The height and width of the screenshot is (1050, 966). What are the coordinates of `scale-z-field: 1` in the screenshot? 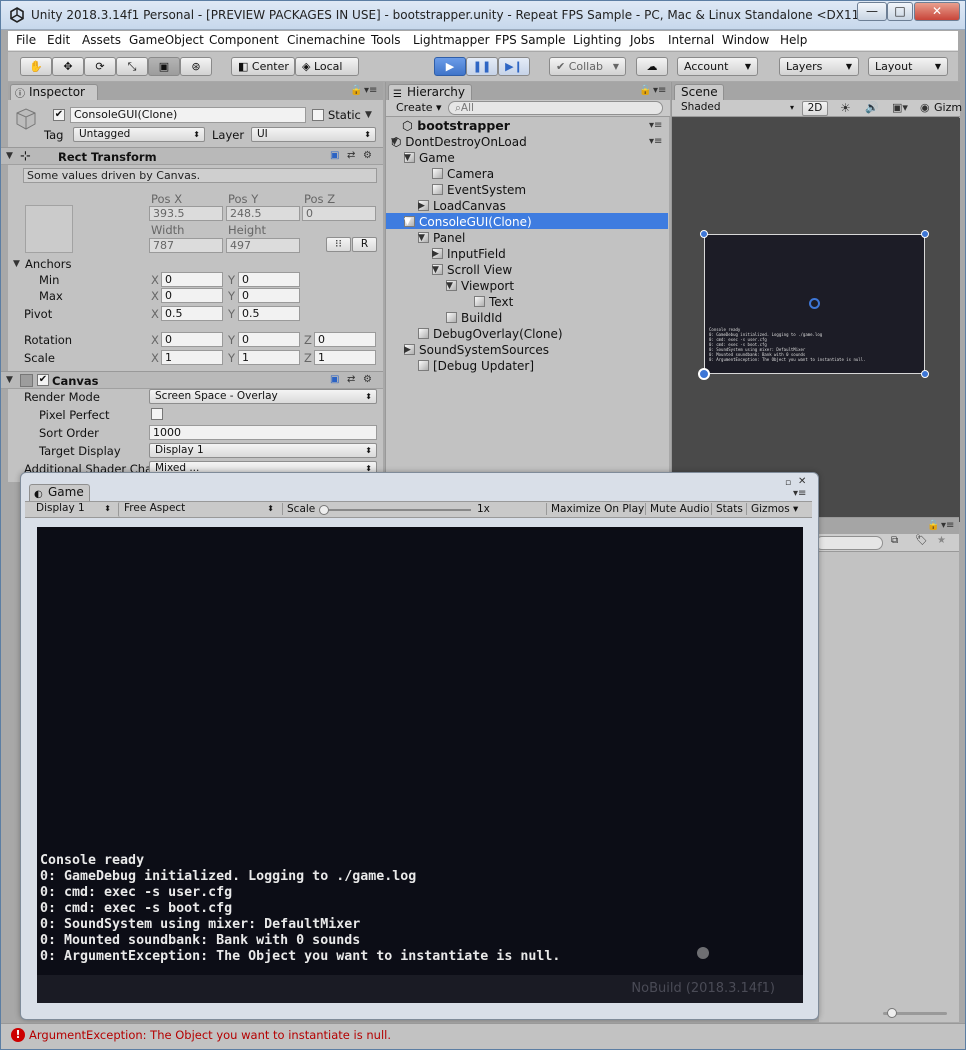 It's located at (345, 357).